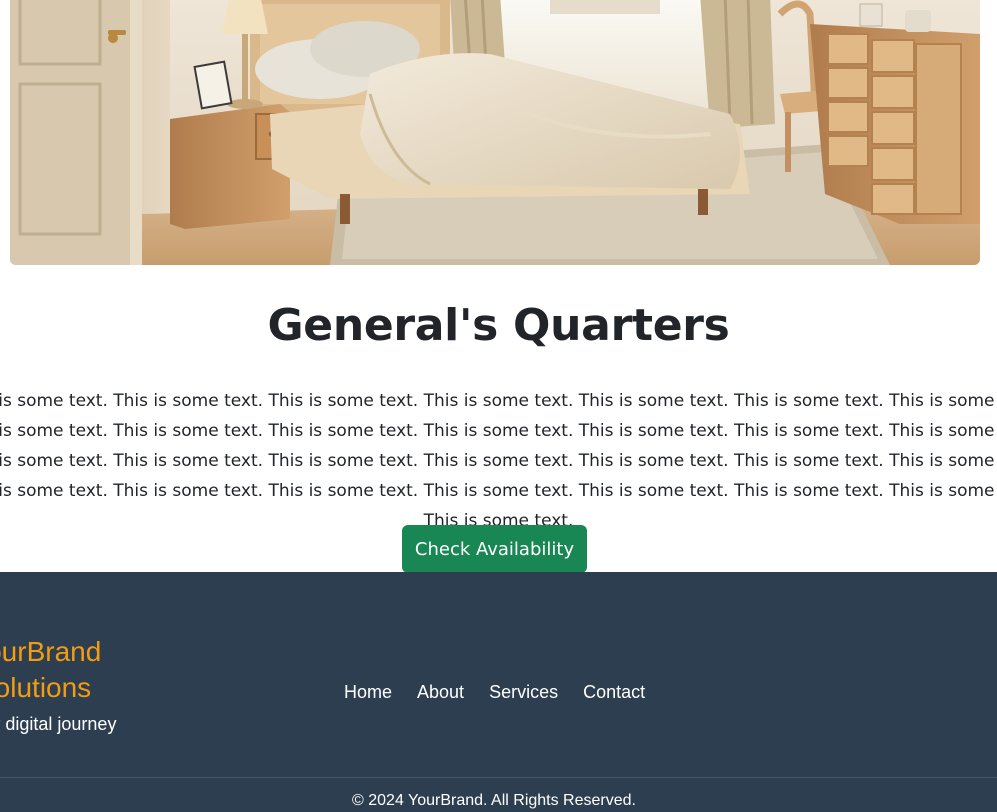 The height and width of the screenshot is (812, 997). Describe the element at coordinates (523, 692) in the screenshot. I see `footer-link-services: Services` at that location.